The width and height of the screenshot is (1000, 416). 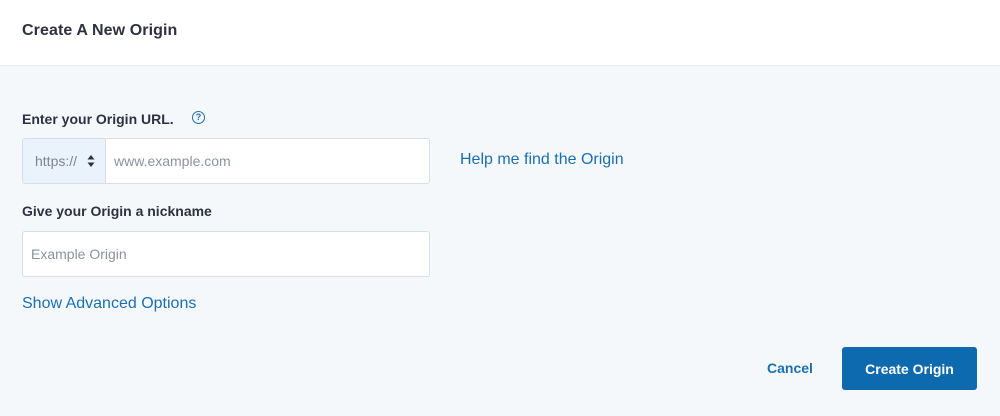 What do you see at coordinates (117, 211) in the screenshot?
I see `nickname-label: Give your Origin a nickname` at bounding box center [117, 211].